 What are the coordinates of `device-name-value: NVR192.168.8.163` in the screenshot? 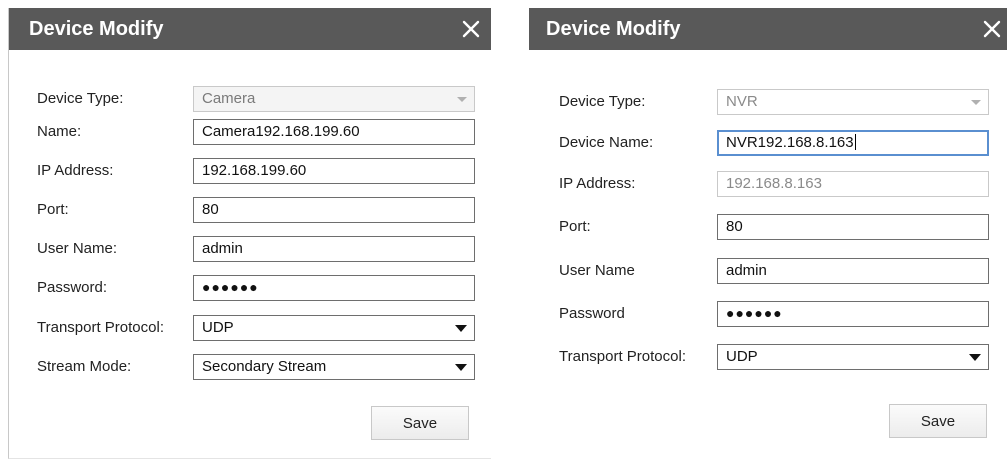 It's located at (790, 142).